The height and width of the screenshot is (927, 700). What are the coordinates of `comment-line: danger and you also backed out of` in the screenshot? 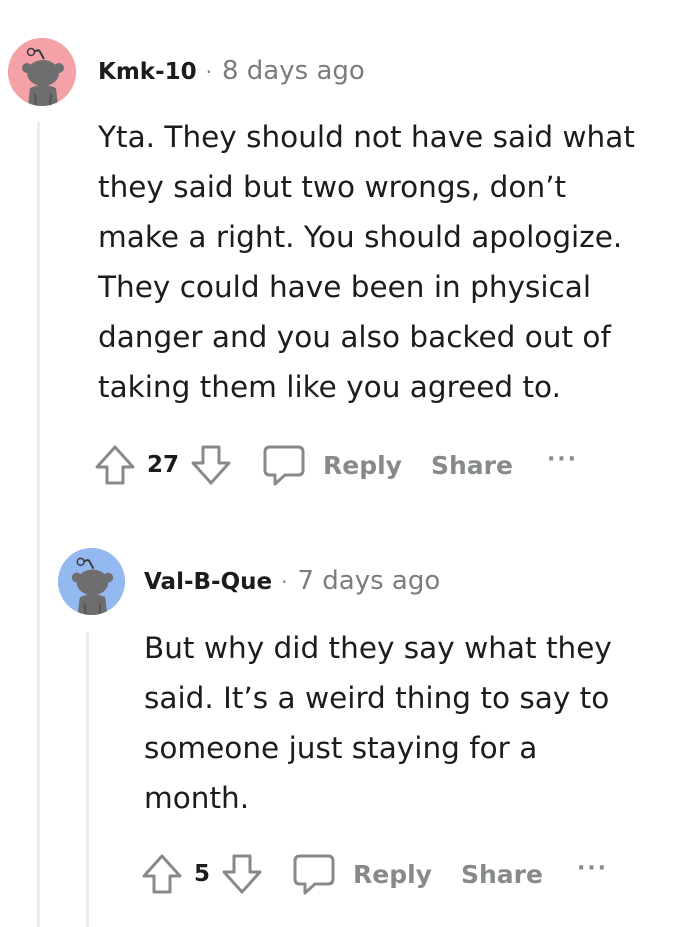 It's located at (354, 337).